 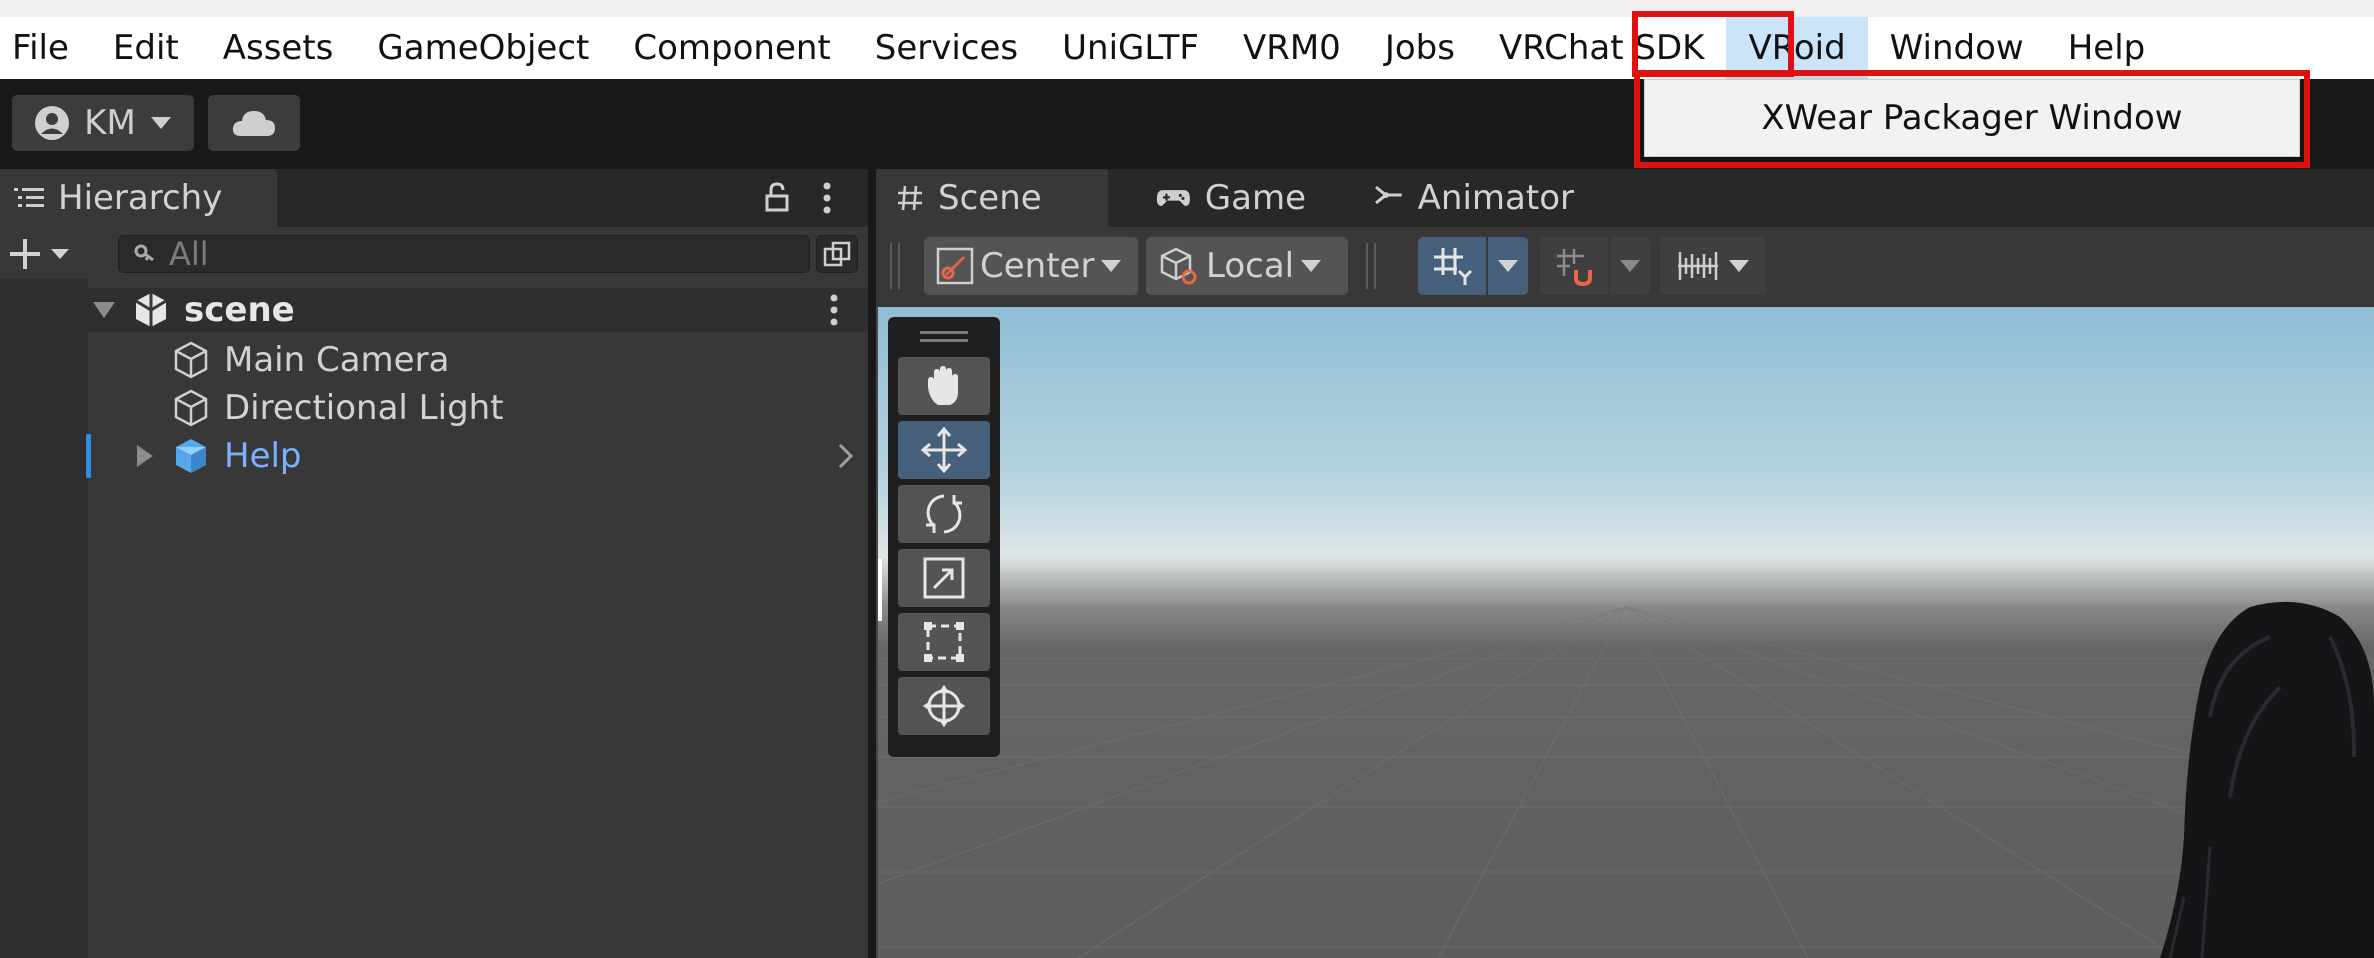 What do you see at coordinates (337, 360) in the screenshot?
I see `tree-item-label: Main Camera` at bounding box center [337, 360].